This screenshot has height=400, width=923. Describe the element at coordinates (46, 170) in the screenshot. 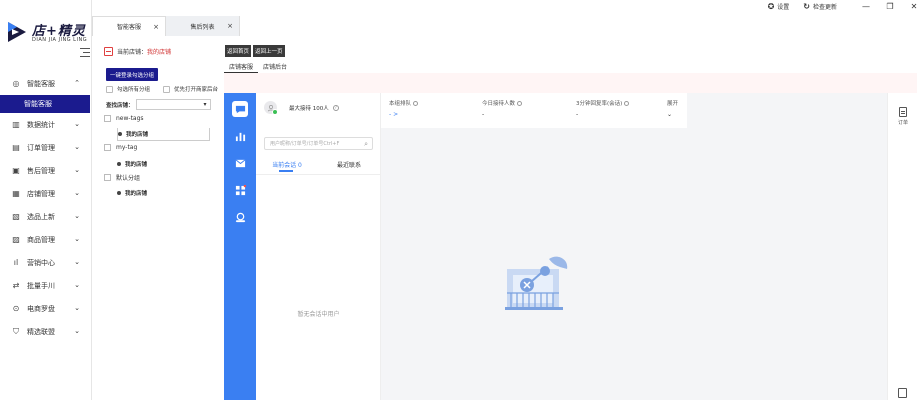

I see `sidebar-item-aftersale: ▣ 售后管理 ⌄` at that location.